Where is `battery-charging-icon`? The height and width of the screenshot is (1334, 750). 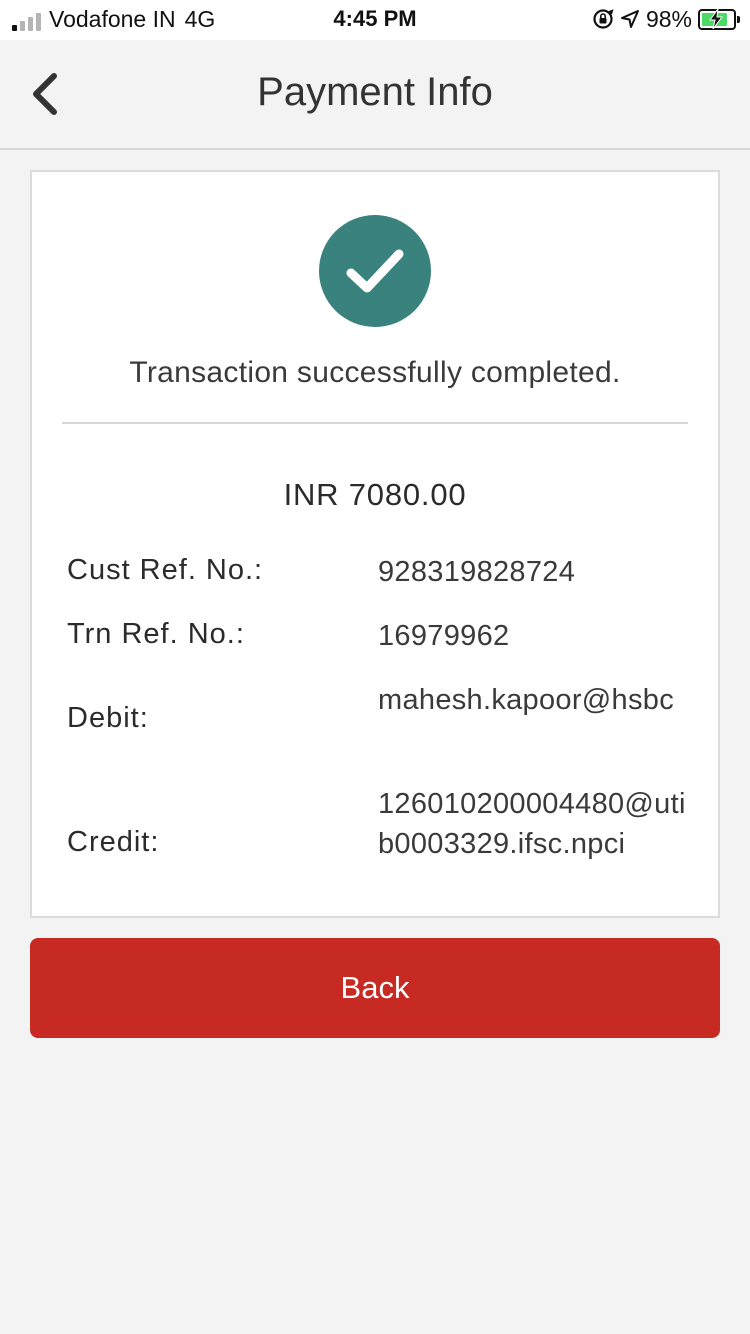
battery-charging-icon is located at coordinates (719, 19).